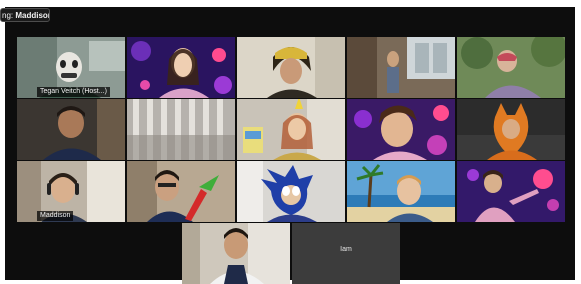 The height and width of the screenshot is (284, 581). What do you see at coordinates (32, 15) in the screenshot?
I see `speaking-name: Maddison` at bounding box center [32, 15].